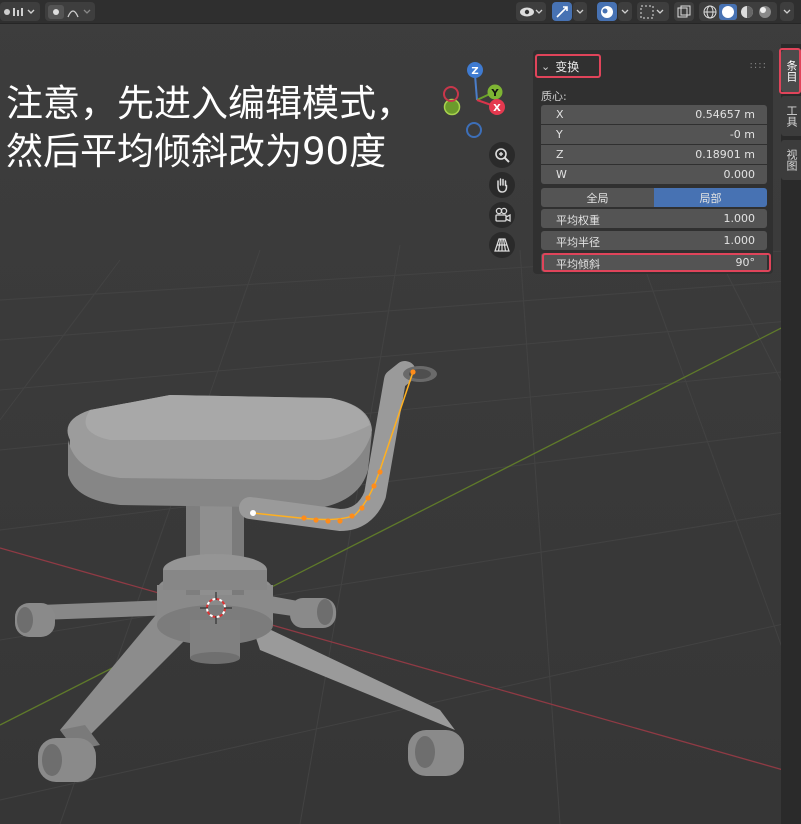 This screenshot has width=801, height=824. I want to click on tab-tool: 工具, so click(791, 116).